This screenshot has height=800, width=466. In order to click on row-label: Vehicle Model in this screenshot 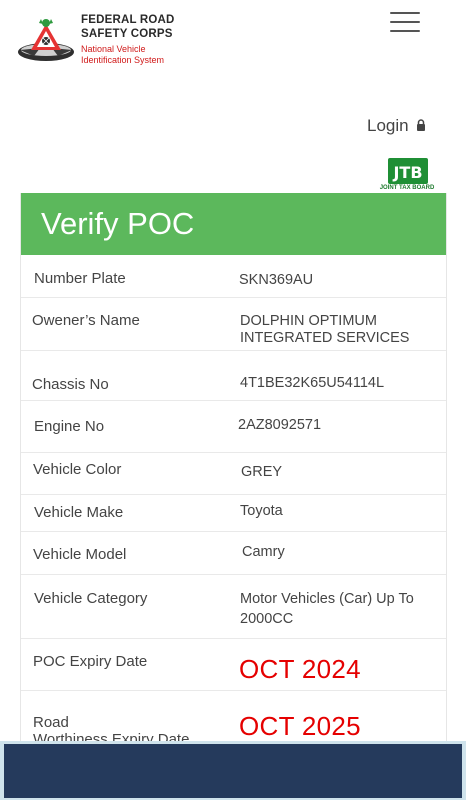, I will do `click(80, 554)`.